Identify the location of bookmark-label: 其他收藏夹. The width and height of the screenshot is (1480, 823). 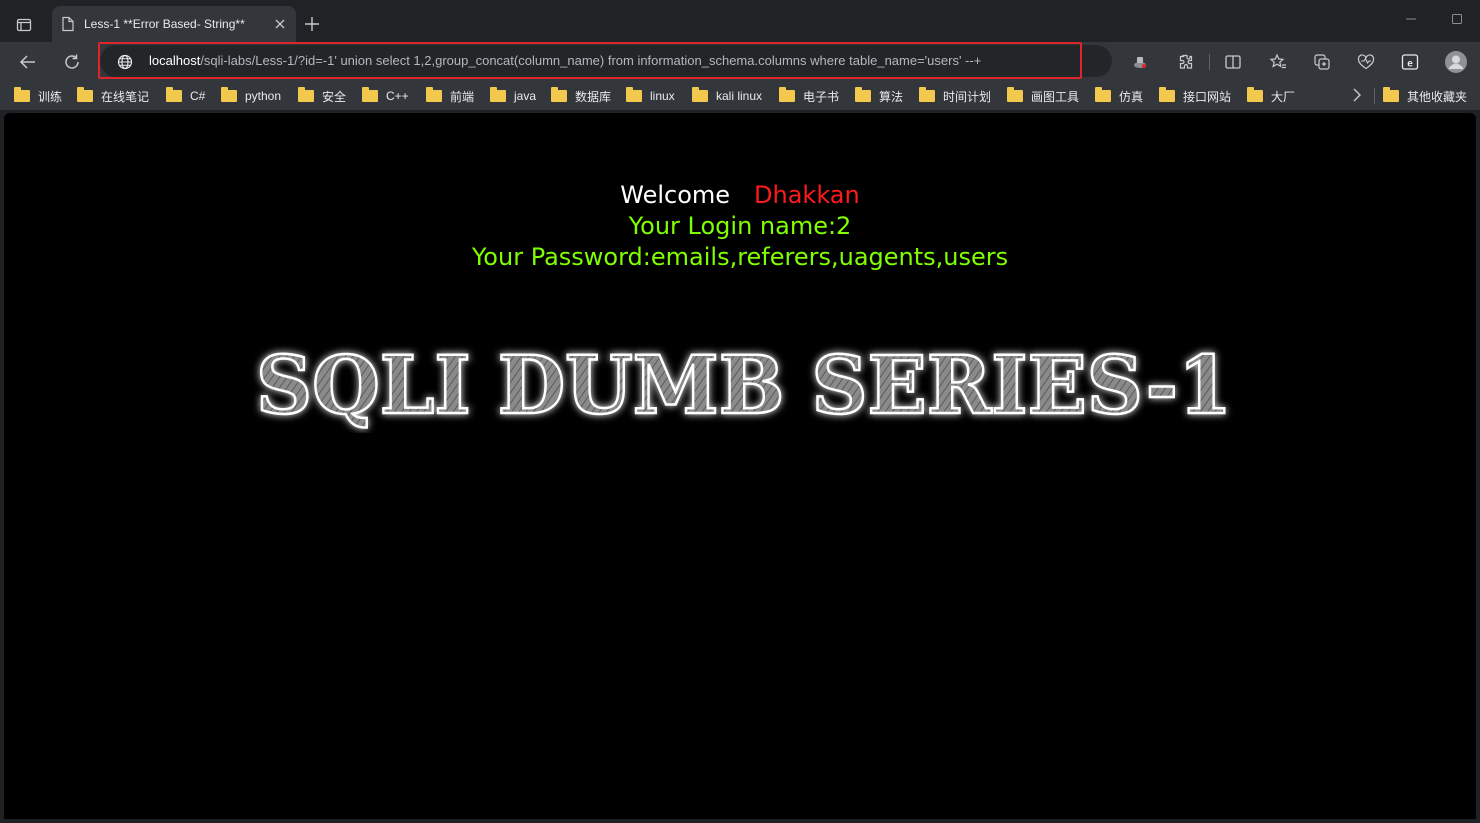
(1437, 96).